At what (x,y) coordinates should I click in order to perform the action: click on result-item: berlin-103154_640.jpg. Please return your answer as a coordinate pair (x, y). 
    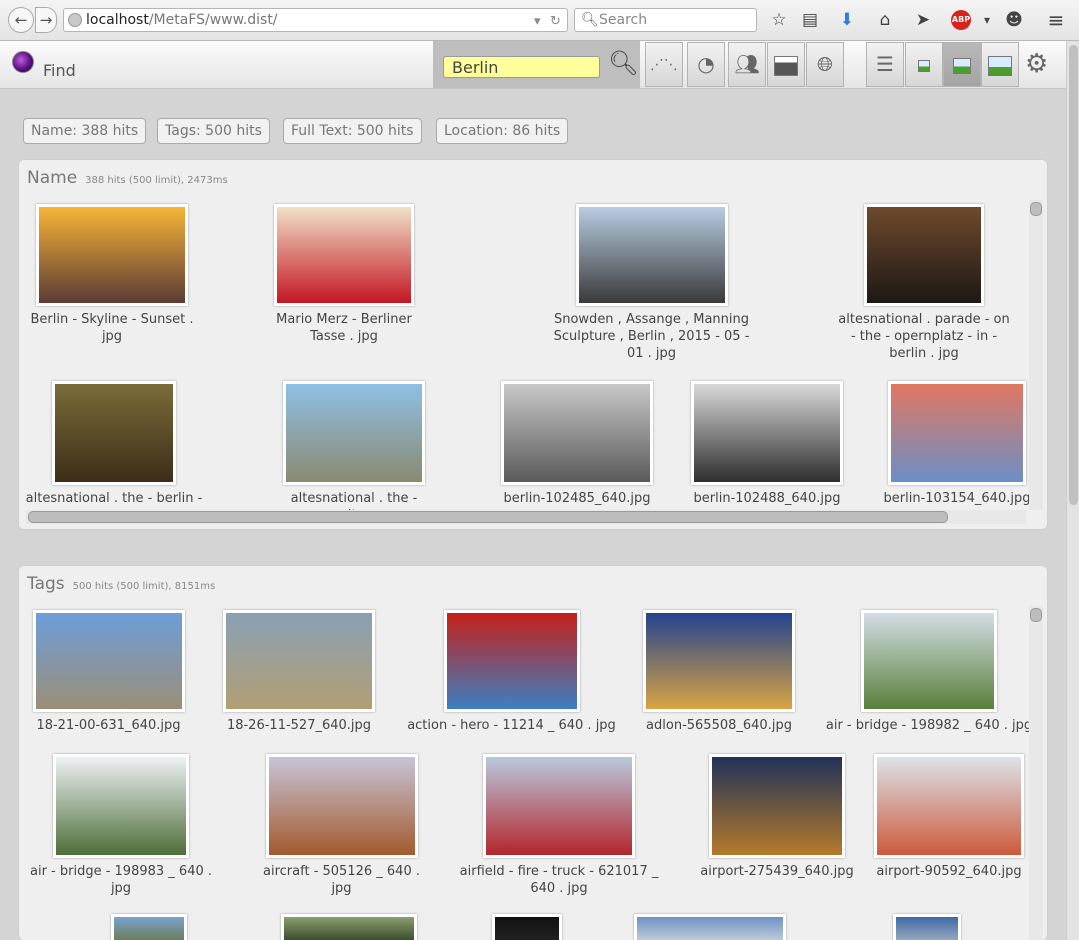
    Looking at the image, I should click on (950, 444).